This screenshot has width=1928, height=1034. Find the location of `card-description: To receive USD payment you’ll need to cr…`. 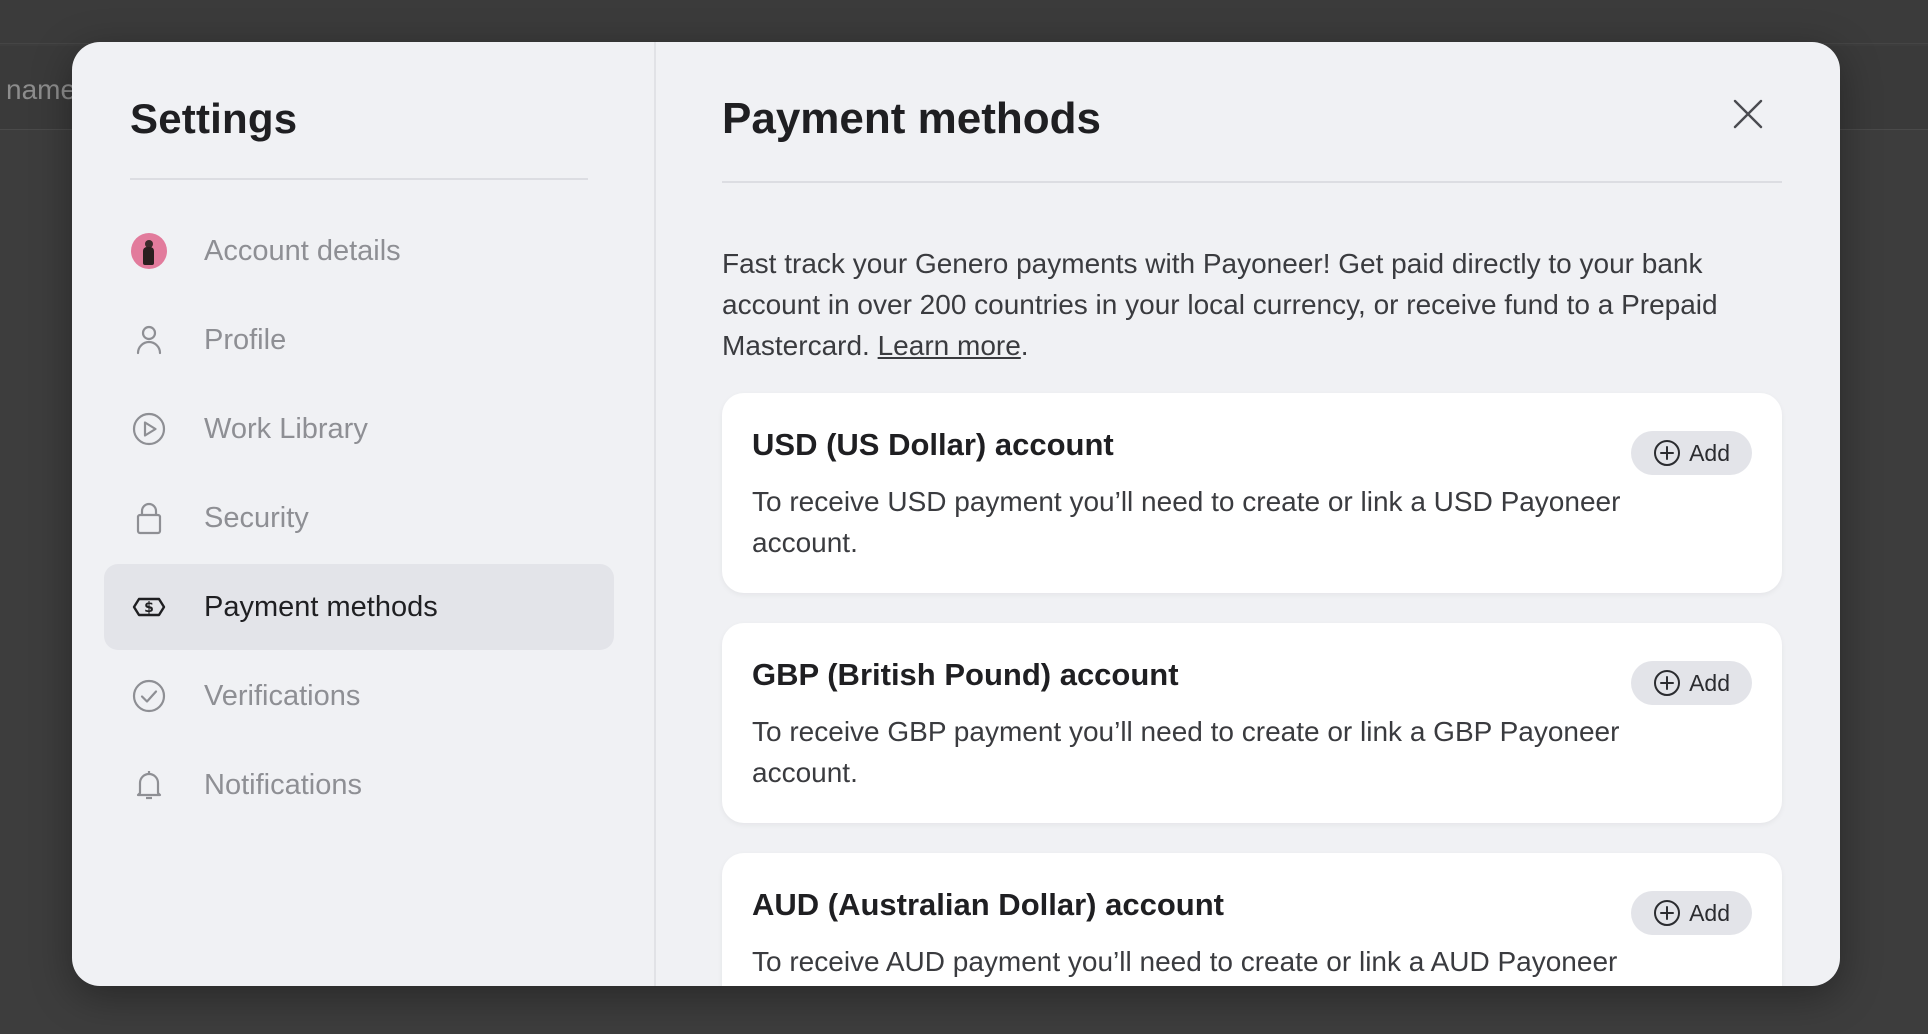

card-description: To receive USD payment you’ll need to cr… is located at coordinates (1186, 522).